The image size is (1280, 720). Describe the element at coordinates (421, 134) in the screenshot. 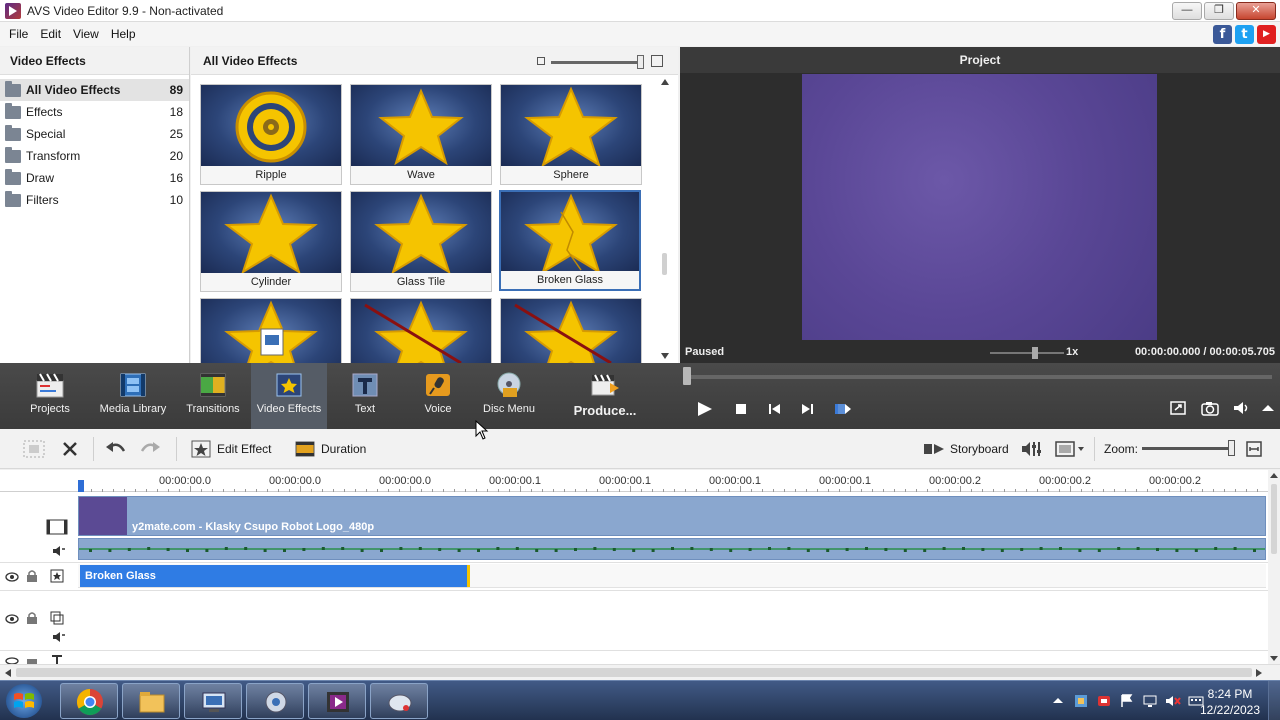

I see `effect-tile-wave: Wave` at that location.